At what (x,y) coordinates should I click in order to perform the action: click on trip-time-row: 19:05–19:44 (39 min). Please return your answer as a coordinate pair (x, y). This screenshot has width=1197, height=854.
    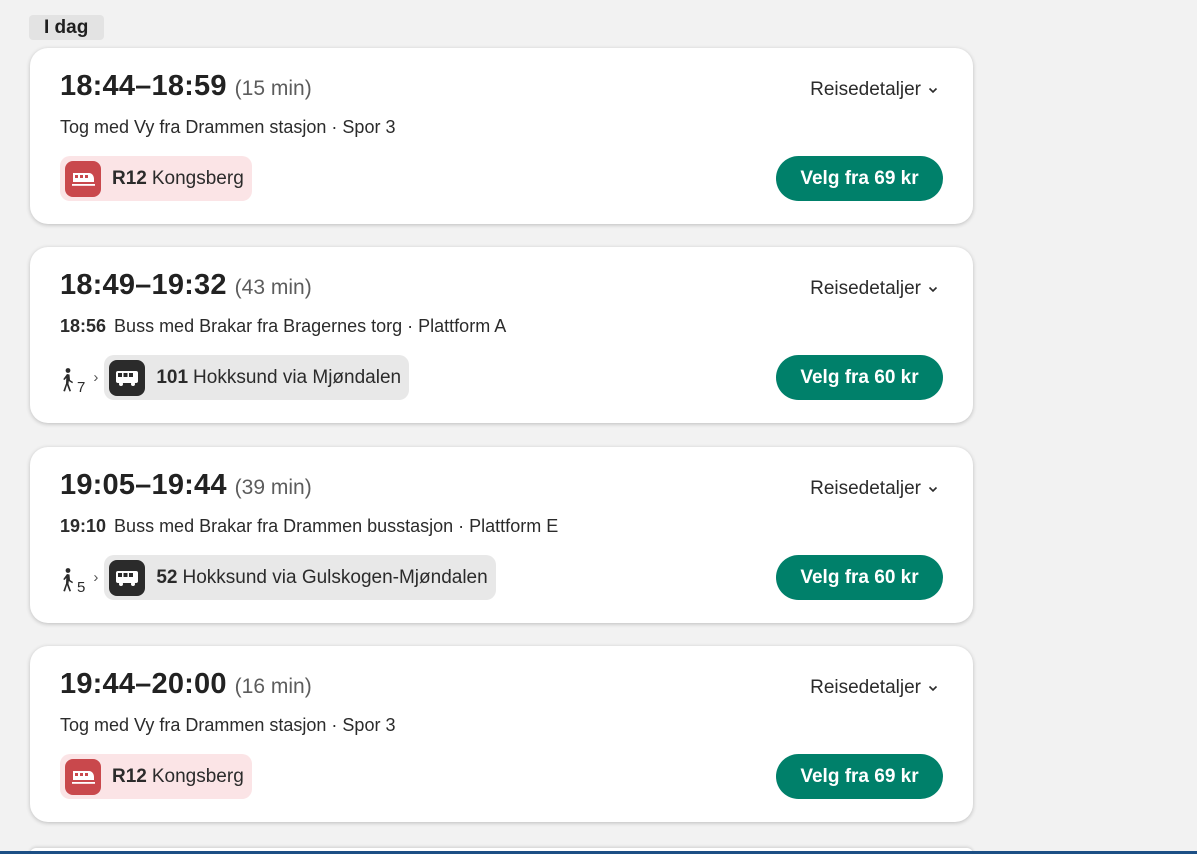
    Looking at the image, I should click on (186, 485).